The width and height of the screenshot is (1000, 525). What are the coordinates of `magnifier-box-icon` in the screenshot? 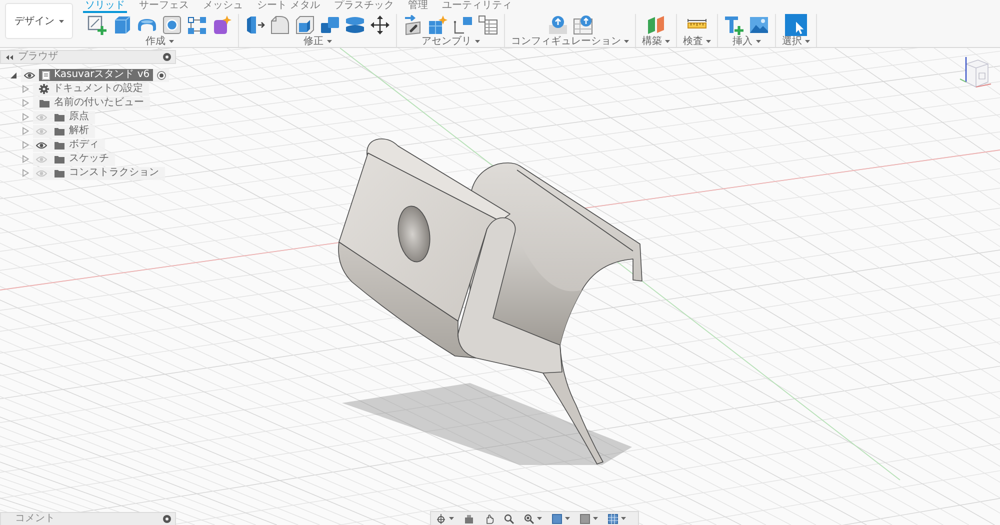 It's located at (529, 519).